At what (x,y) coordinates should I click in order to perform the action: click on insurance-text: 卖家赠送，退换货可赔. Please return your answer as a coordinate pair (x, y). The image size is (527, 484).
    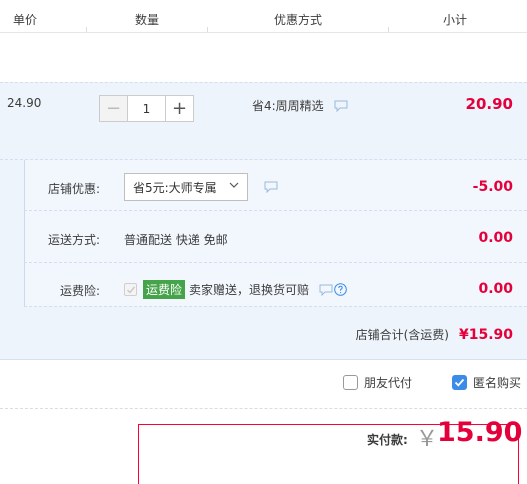
    Looking at the image, I should click on (249, 290).